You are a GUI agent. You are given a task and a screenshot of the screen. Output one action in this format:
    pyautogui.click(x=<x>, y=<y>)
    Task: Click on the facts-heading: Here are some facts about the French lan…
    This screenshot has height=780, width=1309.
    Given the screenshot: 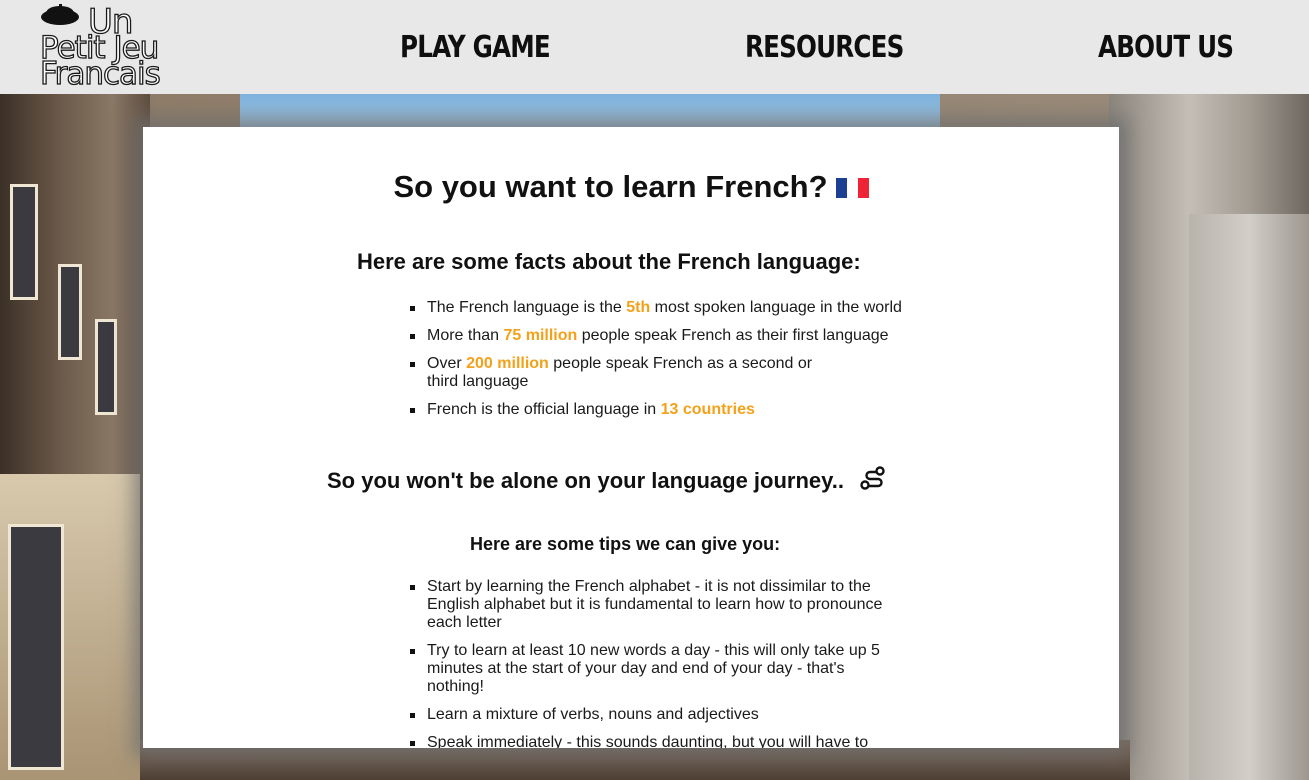 What is the action you would take?
    pyautogui.click(x=609, y=261)
    